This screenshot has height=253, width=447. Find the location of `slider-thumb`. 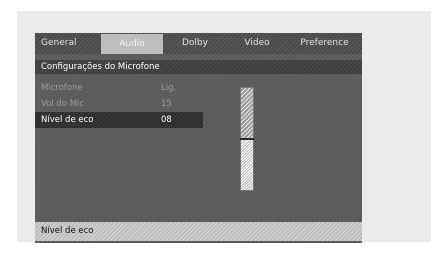

slider-thumb is located at coordinates (247, 139).